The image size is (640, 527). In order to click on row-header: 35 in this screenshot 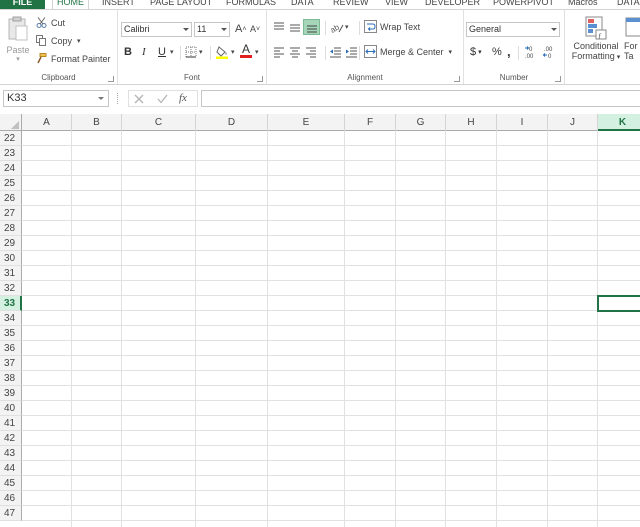, I will do `click(11, 333)`.